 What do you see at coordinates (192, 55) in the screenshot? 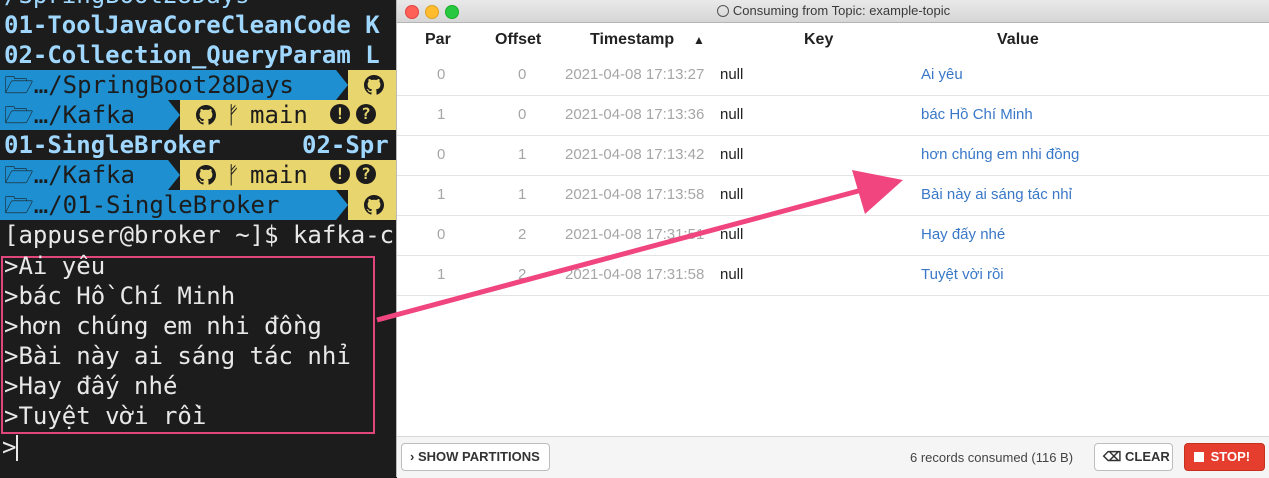
I see `terminal-line-2-text: 02-Collection_QueryParam L` at bounding box center [192, 55].